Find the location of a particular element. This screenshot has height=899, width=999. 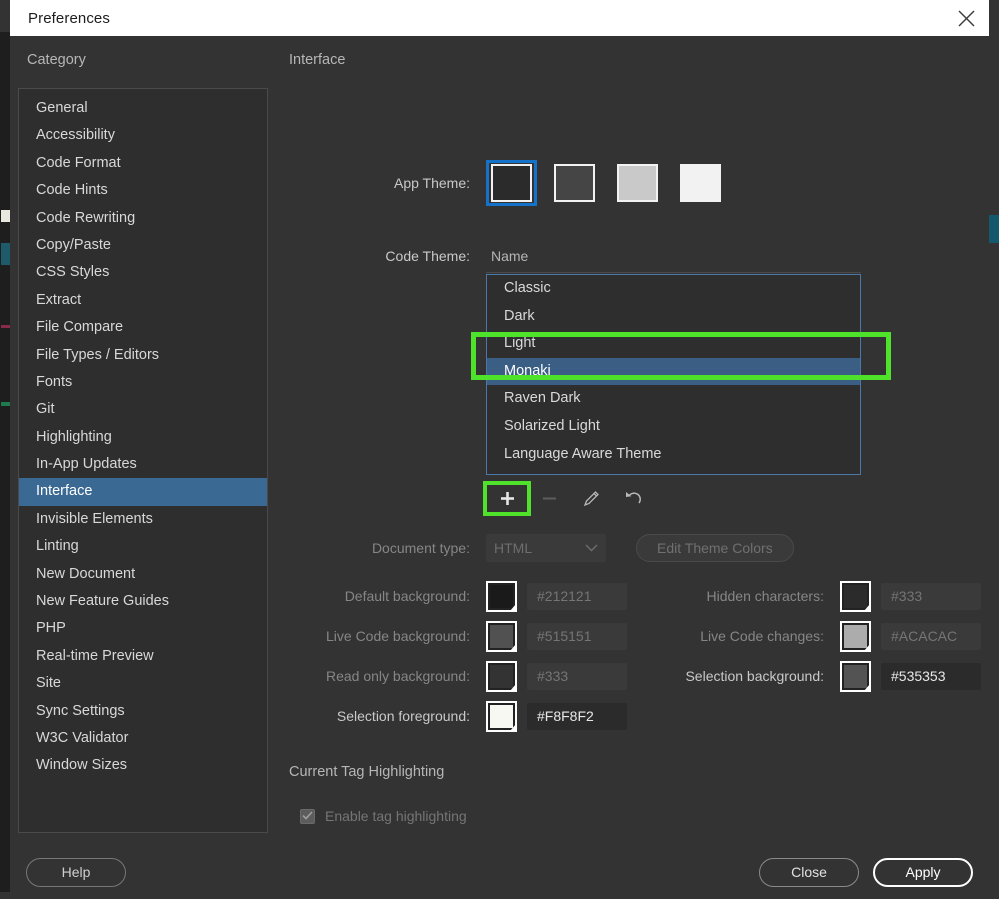

sidebar-item-real-time-preview: Real-time Preview is located at coordinates (143, 656).